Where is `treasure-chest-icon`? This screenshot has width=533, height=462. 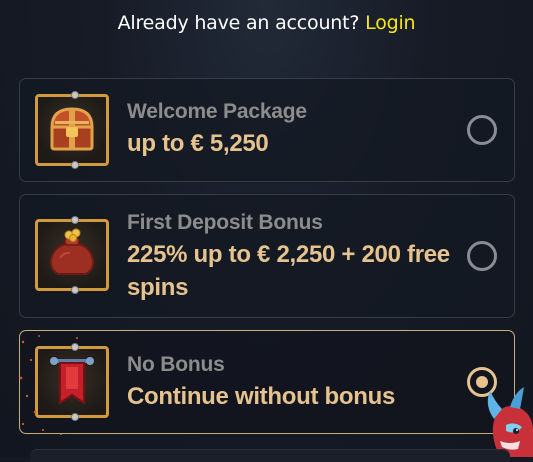
treasure-chest-icon is located at coordinates (72, 130).